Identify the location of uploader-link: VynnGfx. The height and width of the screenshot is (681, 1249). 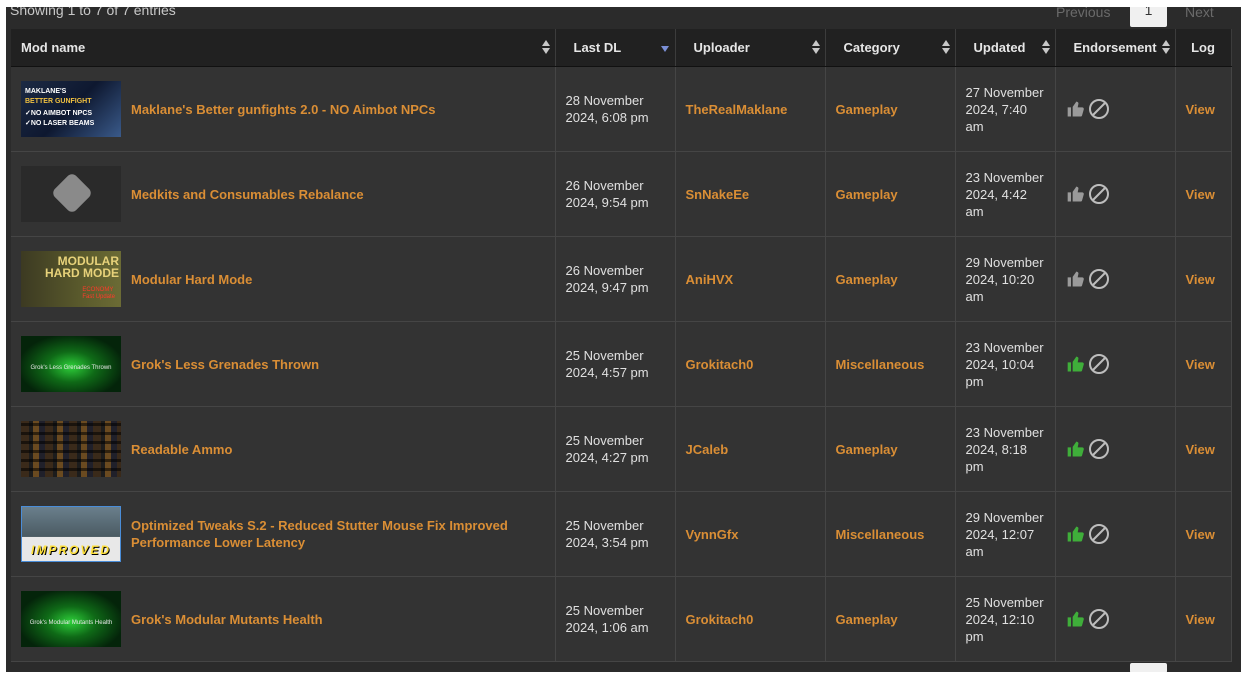
(712, 534).